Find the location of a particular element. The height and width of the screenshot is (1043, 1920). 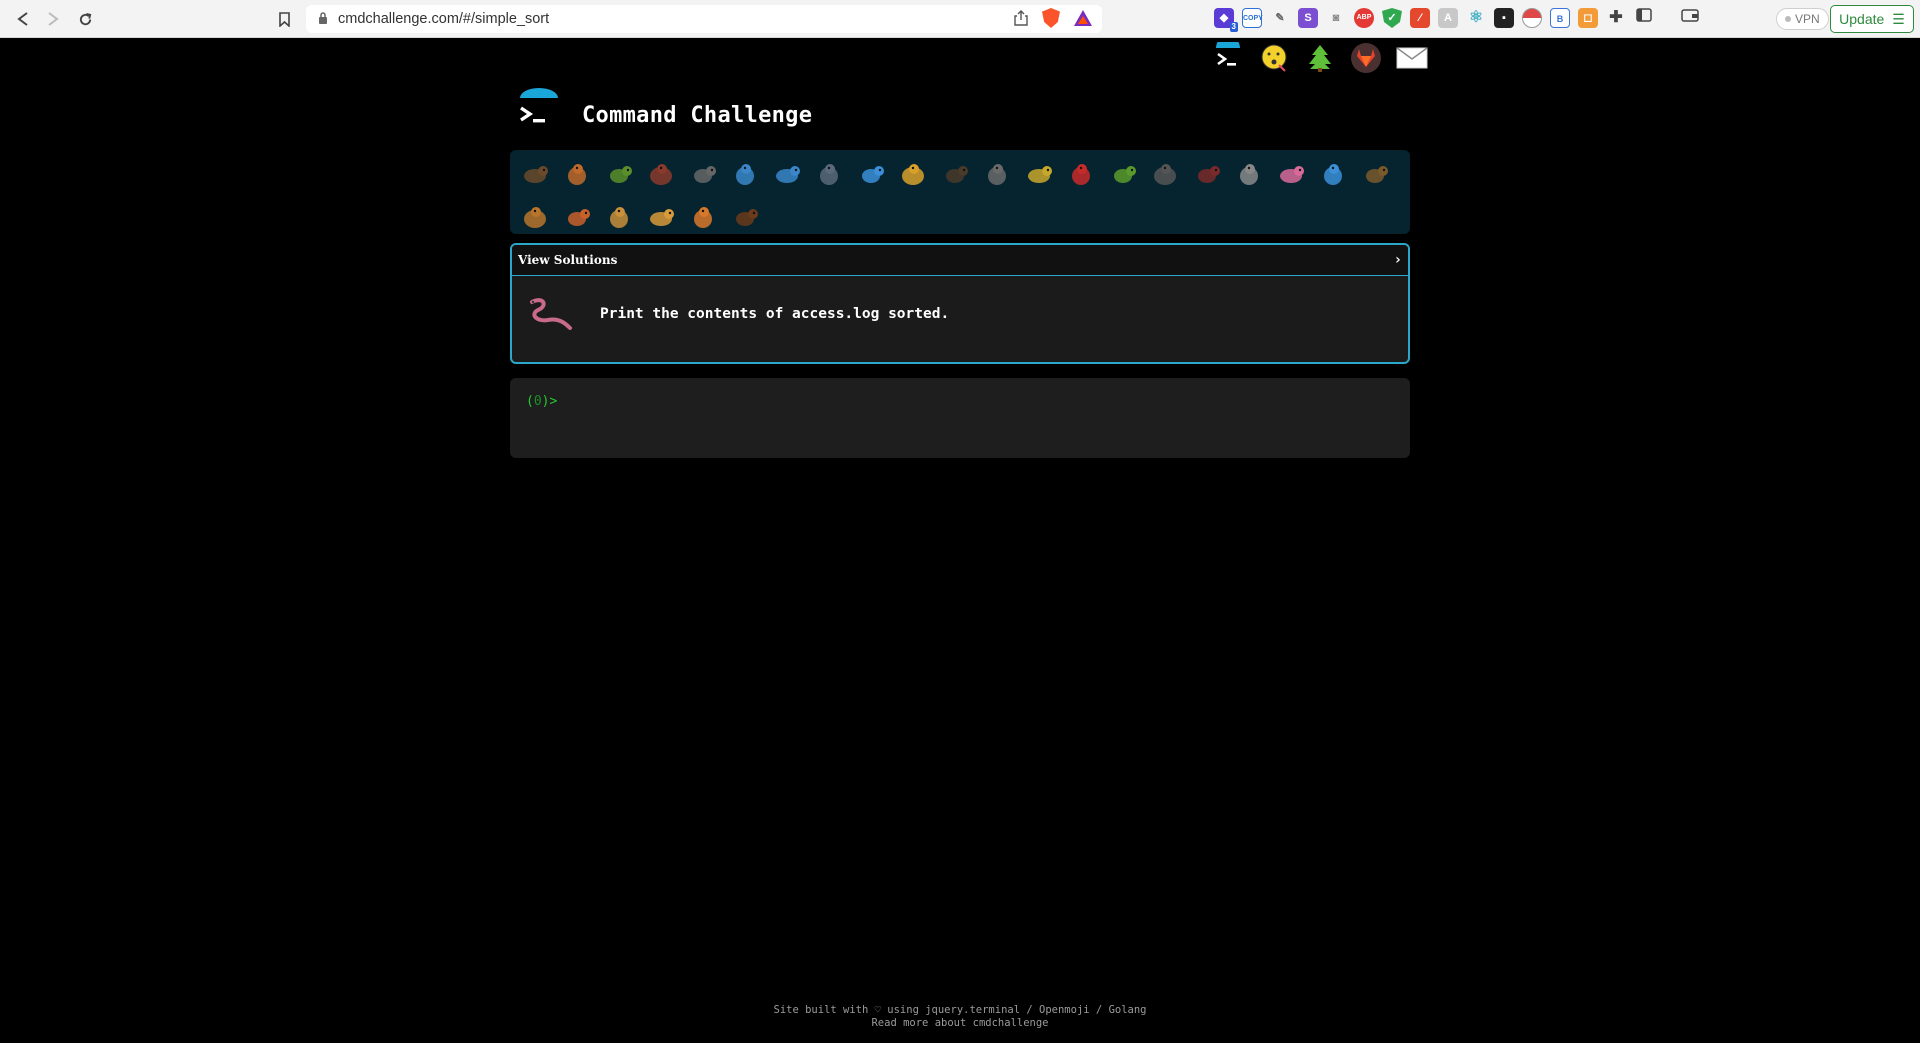

challenge-scorpion is located at coordinates (1208, 174).